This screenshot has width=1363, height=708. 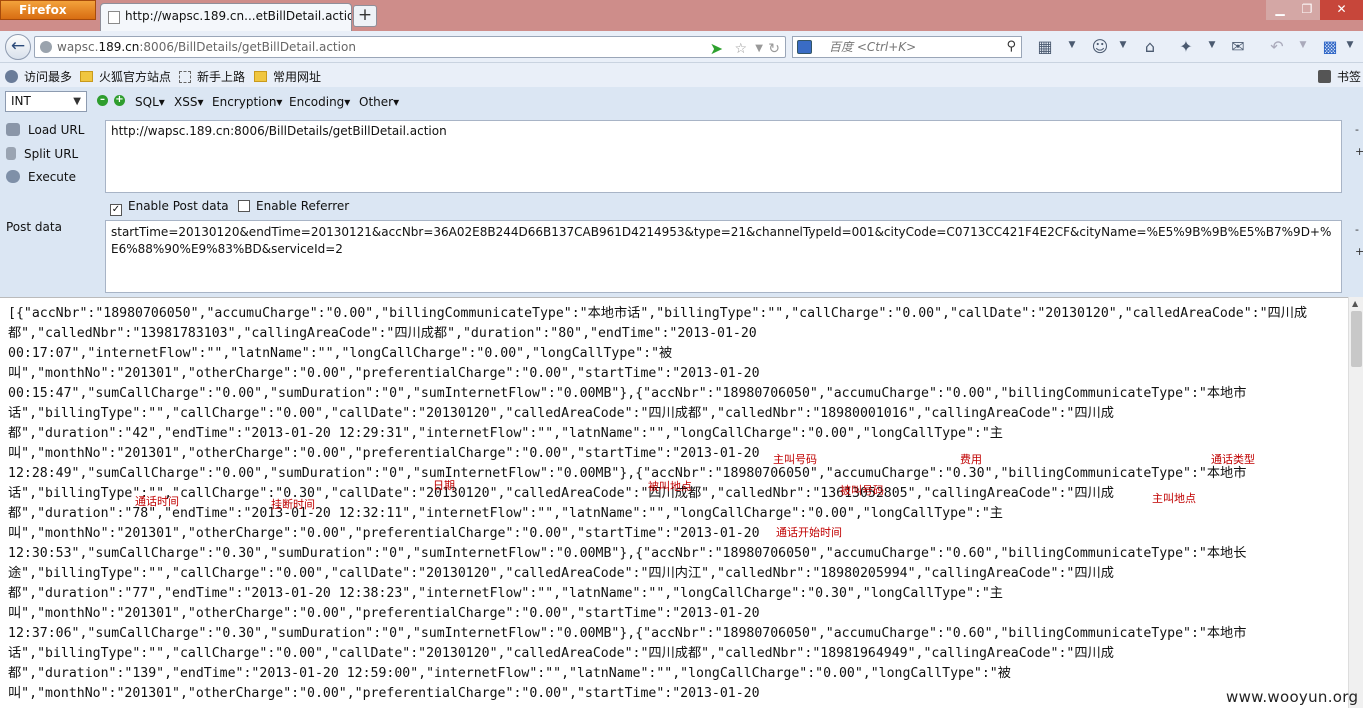 What do you see at coordinates (1355, 303) in the screenshot?
I see `scroll-up-icon: ▲` at bounding box center [1355, 303].